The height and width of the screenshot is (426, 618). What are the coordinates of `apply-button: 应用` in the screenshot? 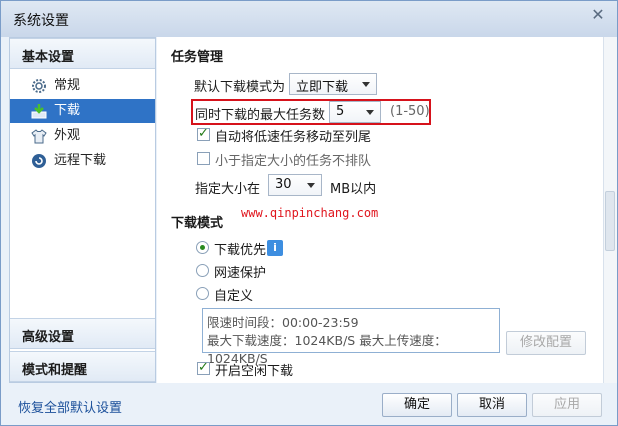 It's located at (567, 405).